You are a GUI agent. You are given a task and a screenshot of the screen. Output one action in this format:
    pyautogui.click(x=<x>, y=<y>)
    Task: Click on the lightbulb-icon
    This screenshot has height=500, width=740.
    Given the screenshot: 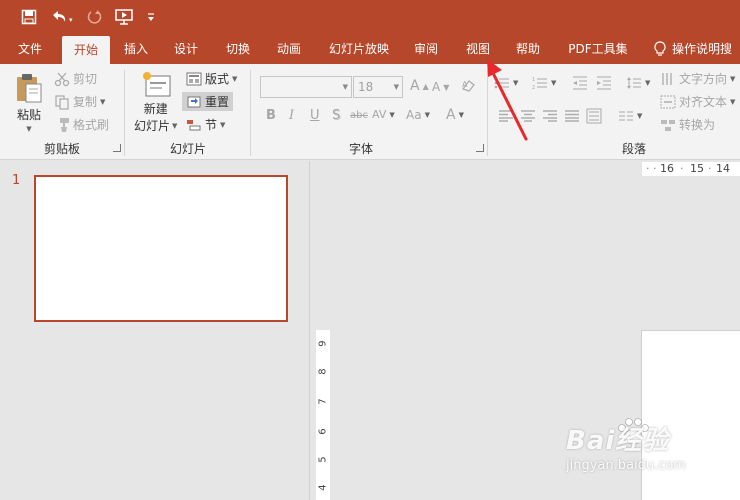 What is the action you would take?
    pyautogui.click(x=660, y=48)
    